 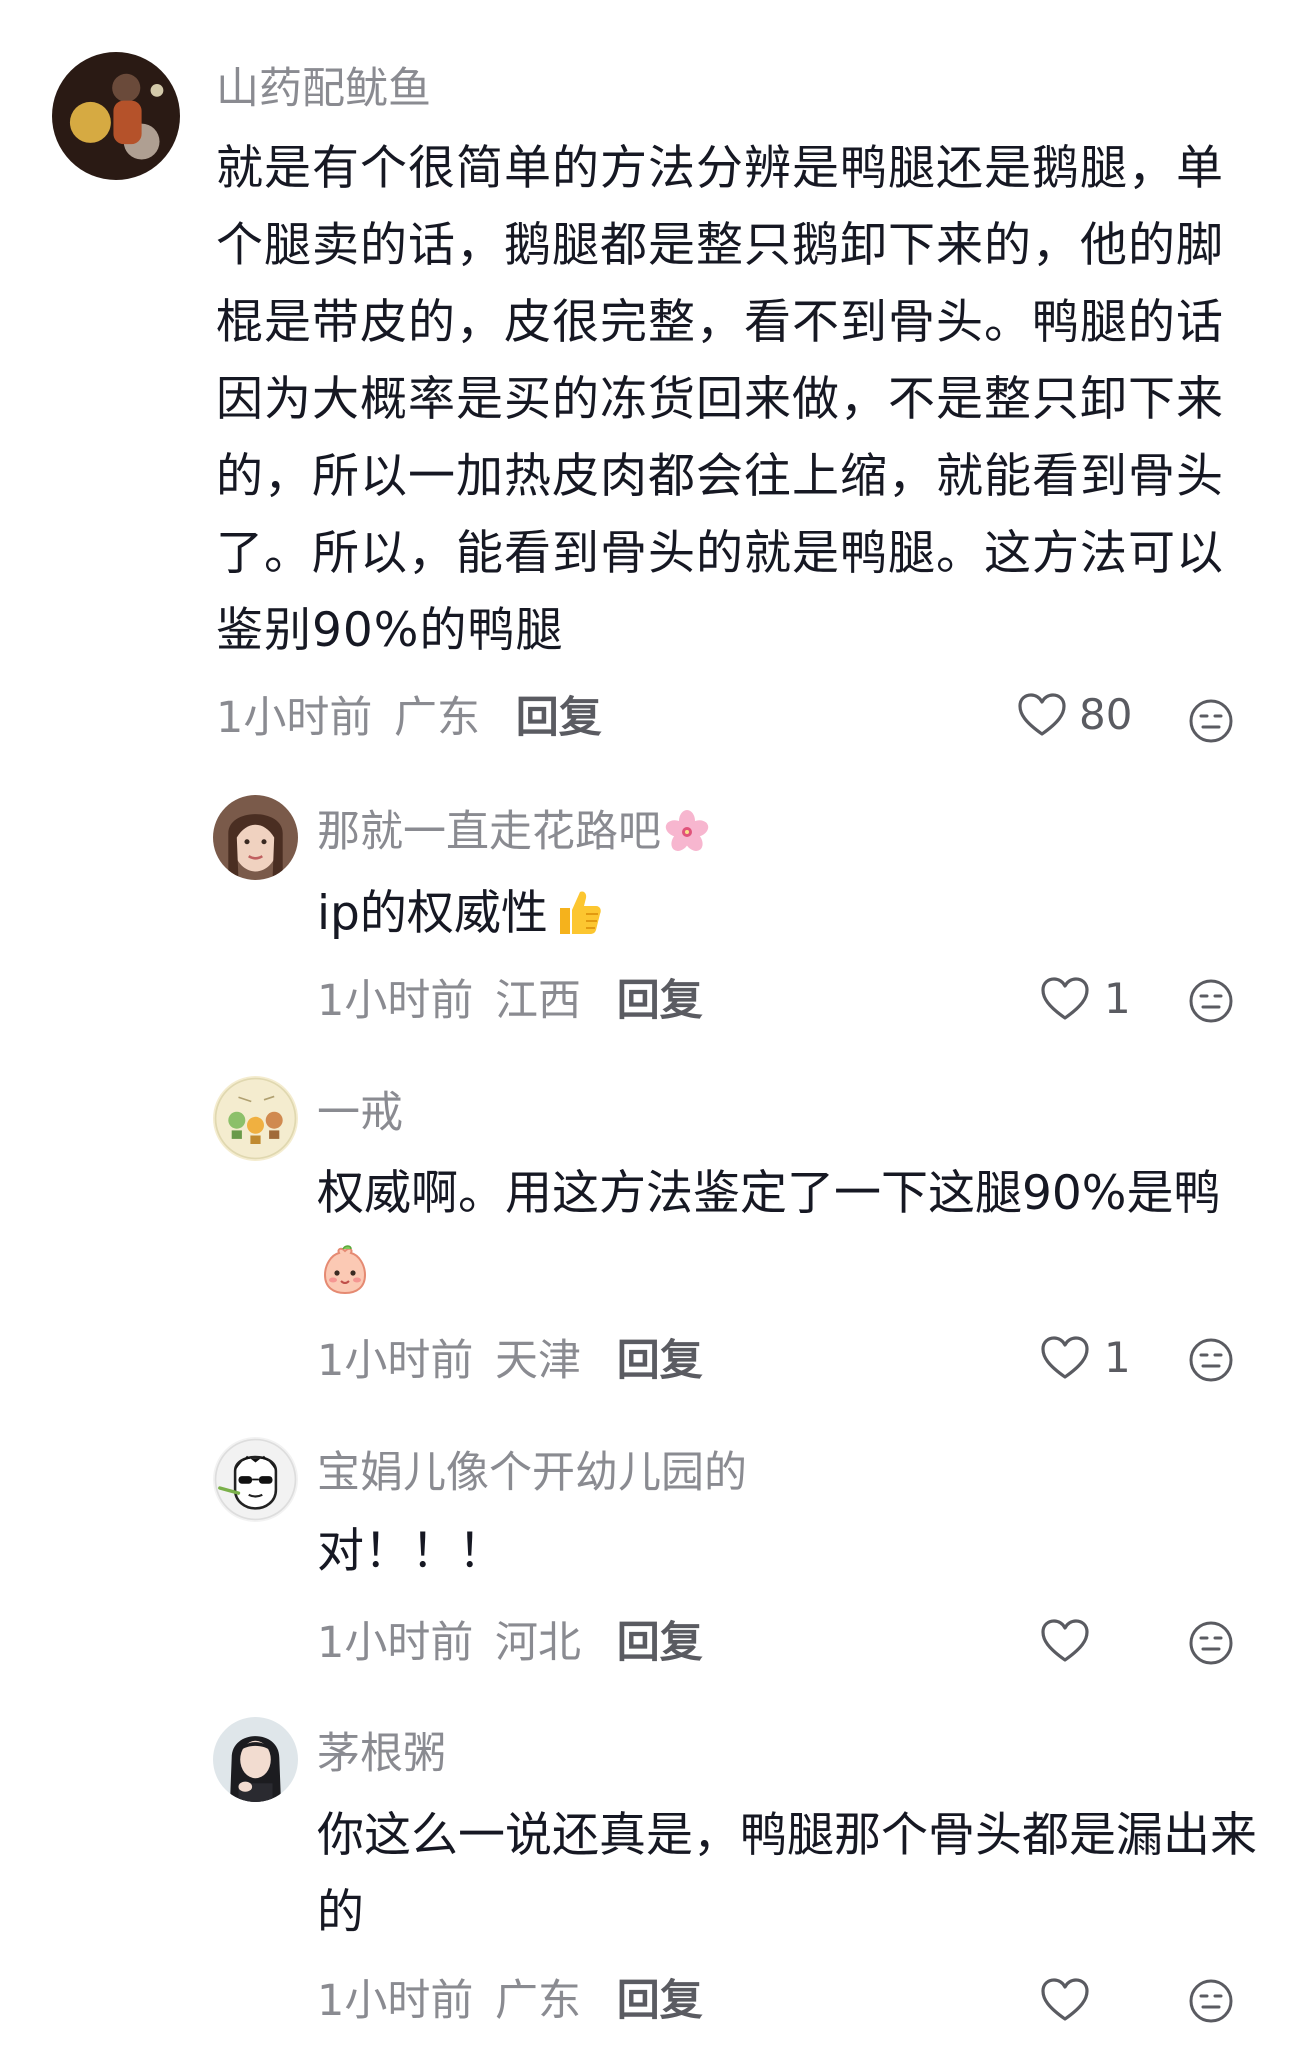 I want to click on comment-text: ip的权威性, so click(x=789, y=913).